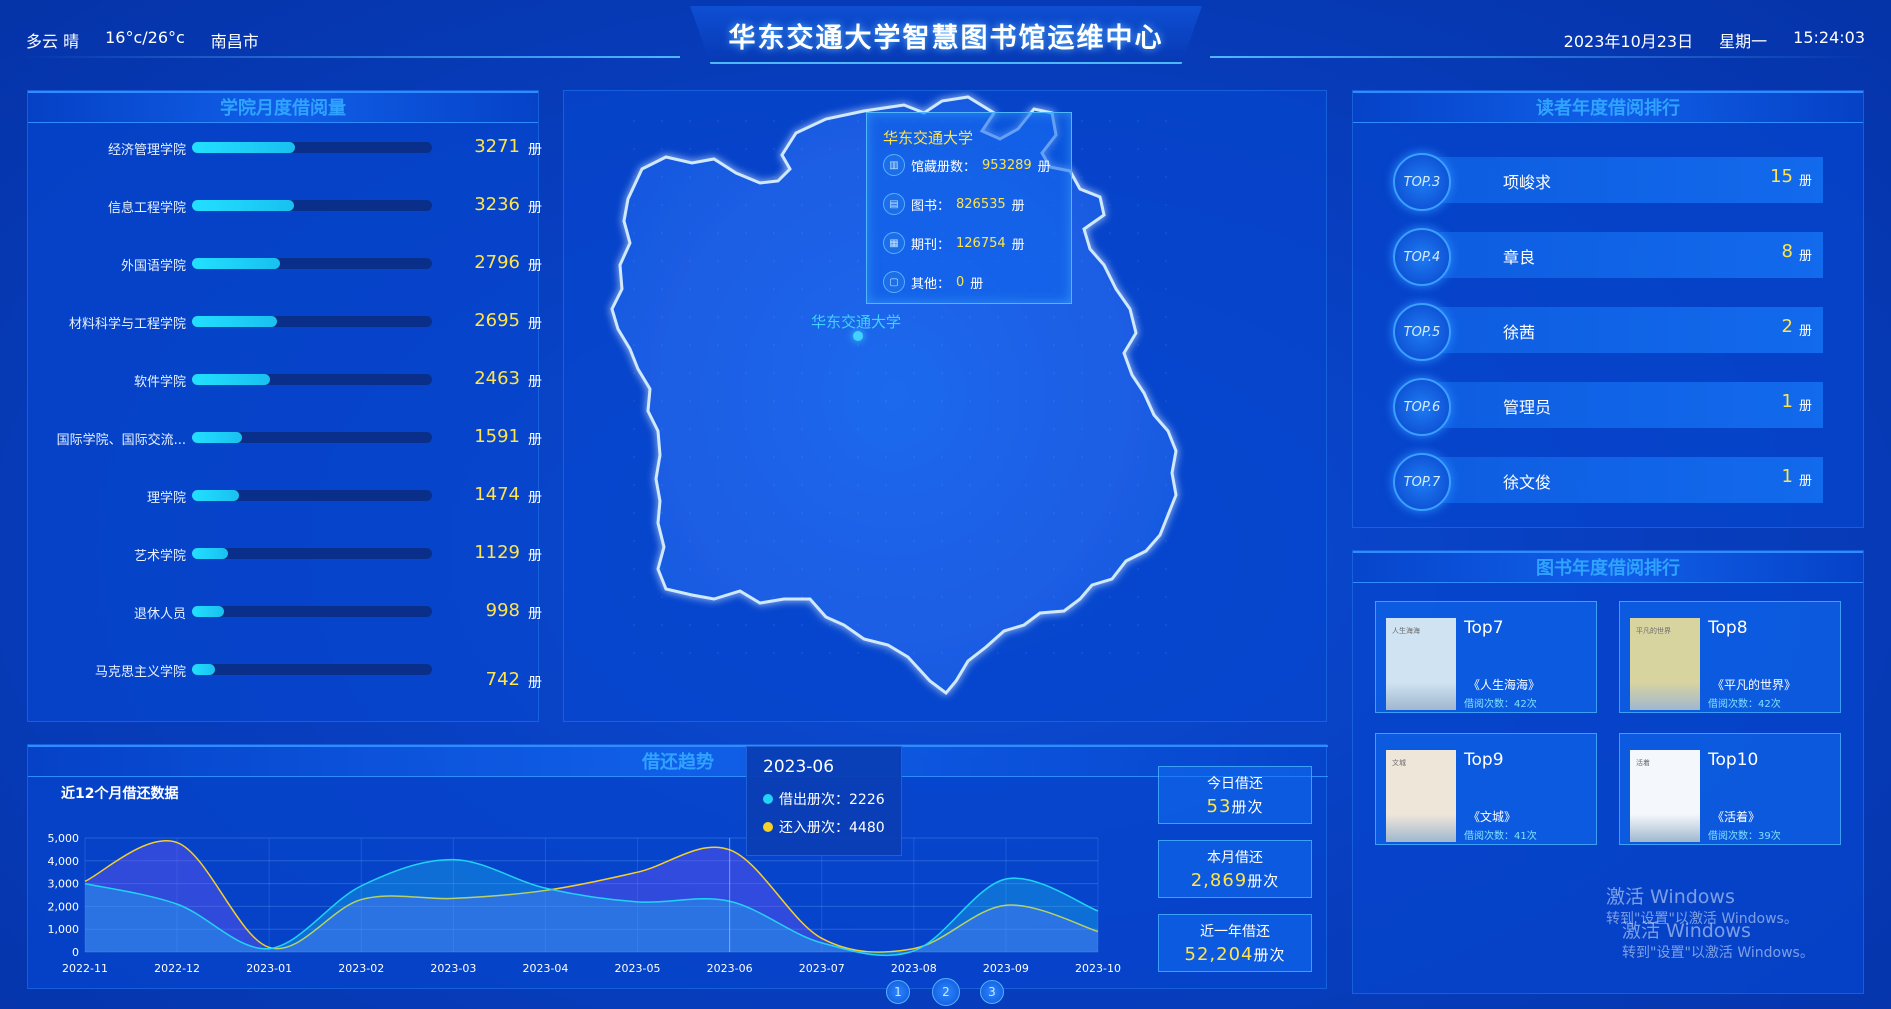 This screenshot has height=1009, width=1891. I want to click on trend-panel-title: 借还趋势, so click(678, 761).